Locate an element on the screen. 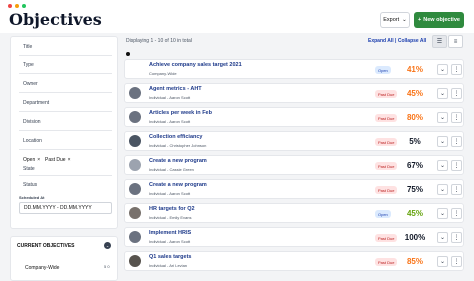  state-chip-open: Open × is located at coordinates (31, 160).